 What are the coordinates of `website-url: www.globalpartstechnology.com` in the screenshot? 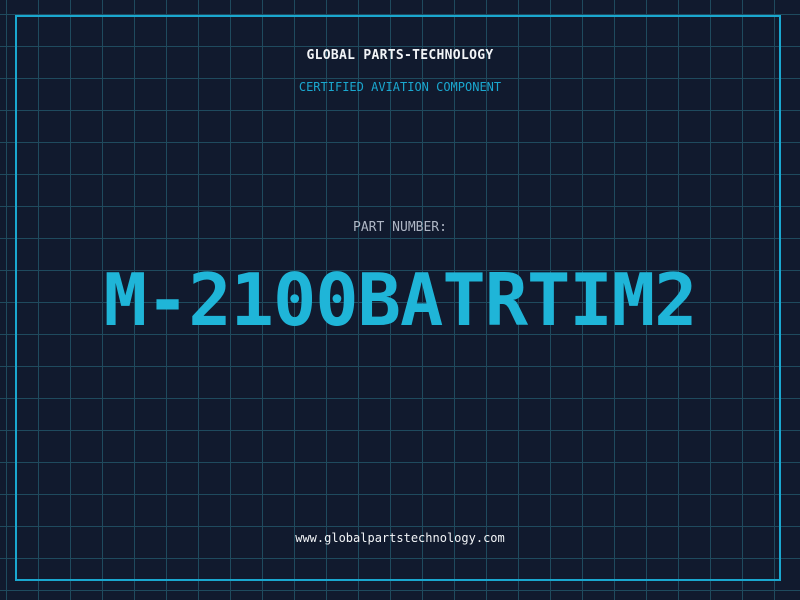 It's located at (400, 538).